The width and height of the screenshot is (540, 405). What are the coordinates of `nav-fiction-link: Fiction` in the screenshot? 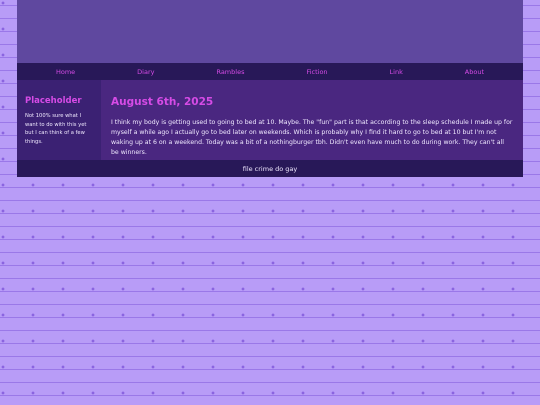 It's located at (316, 72).